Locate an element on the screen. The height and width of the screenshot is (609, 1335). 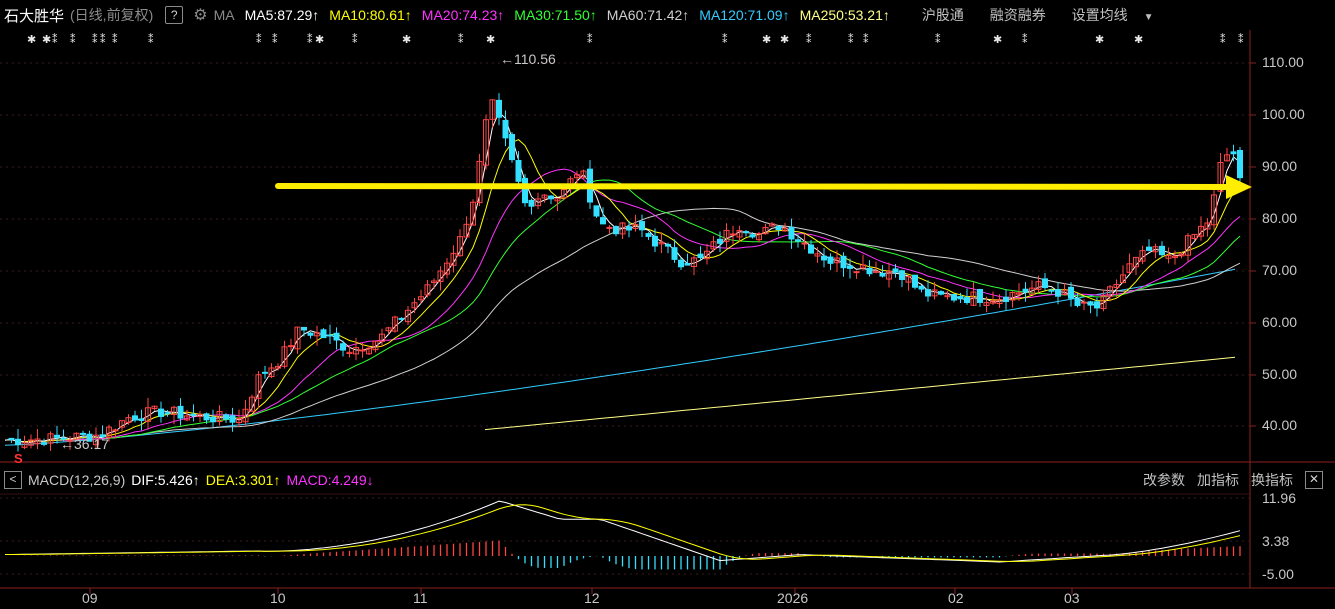
macd-value: MACD:4.249↓ is located at coordinates (329, 480).